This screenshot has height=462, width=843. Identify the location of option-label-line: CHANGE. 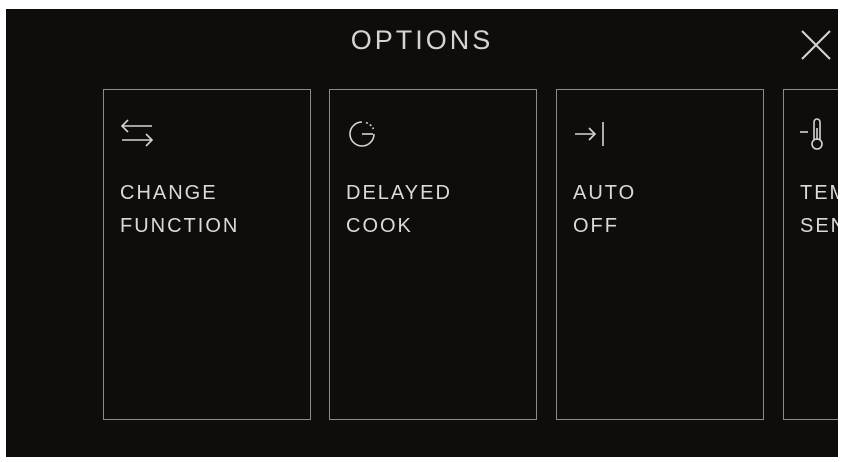
(169, 193).